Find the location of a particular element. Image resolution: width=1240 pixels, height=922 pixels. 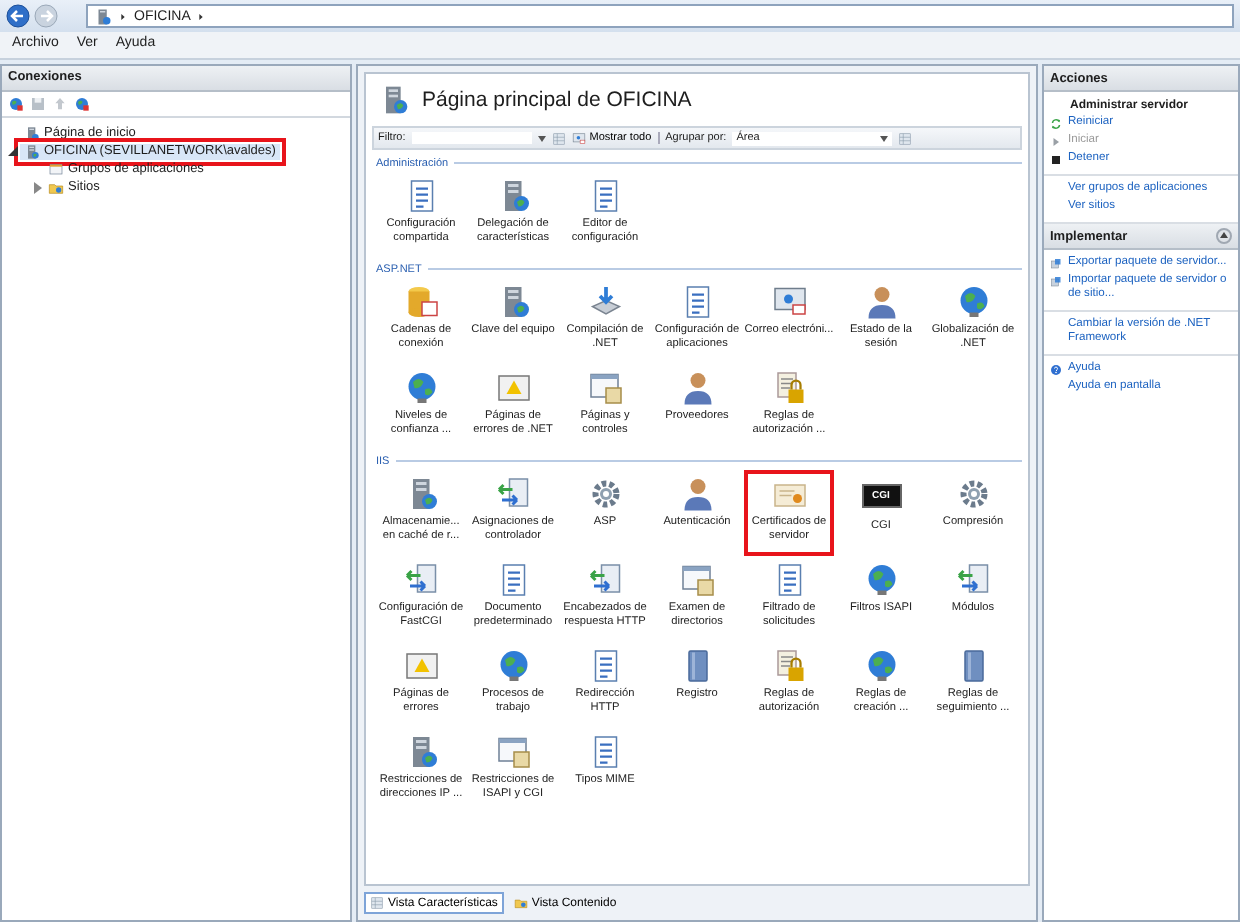

server-icon is located at coordinates (103, 16).